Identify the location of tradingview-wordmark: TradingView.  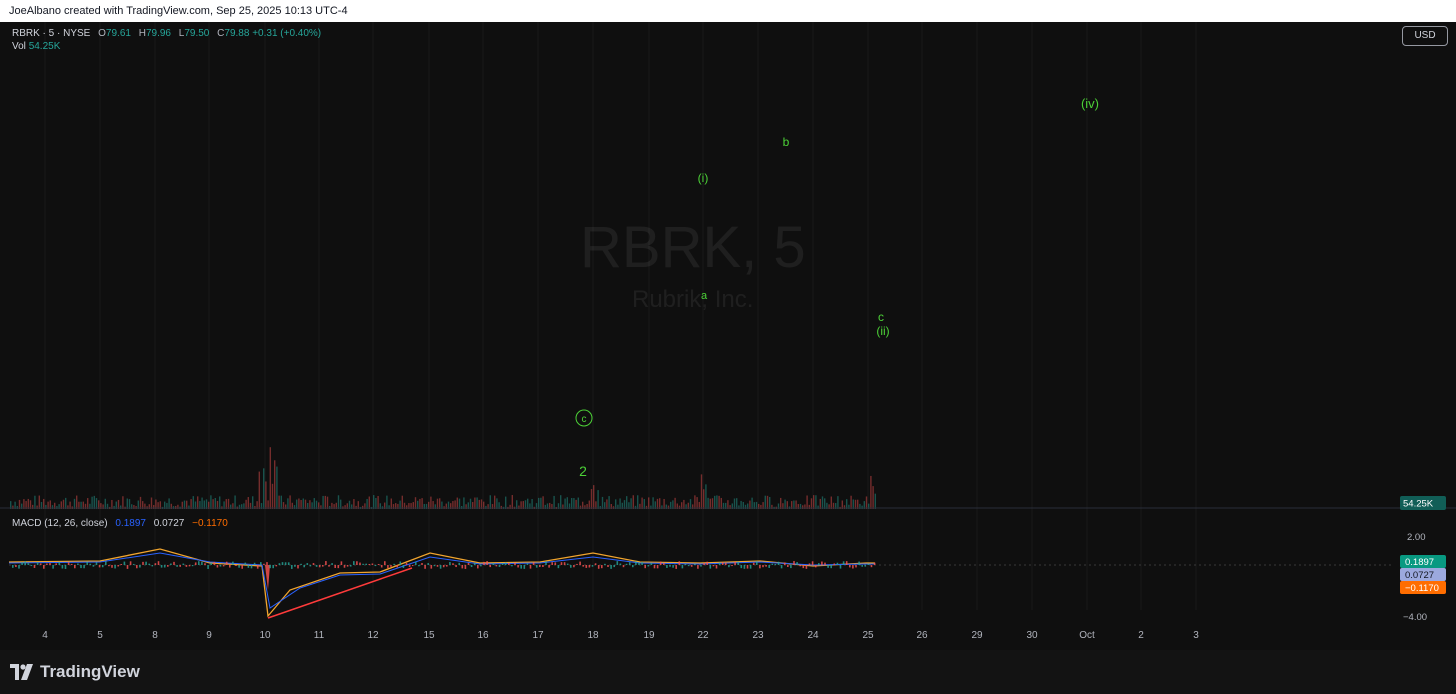
(90, 671).